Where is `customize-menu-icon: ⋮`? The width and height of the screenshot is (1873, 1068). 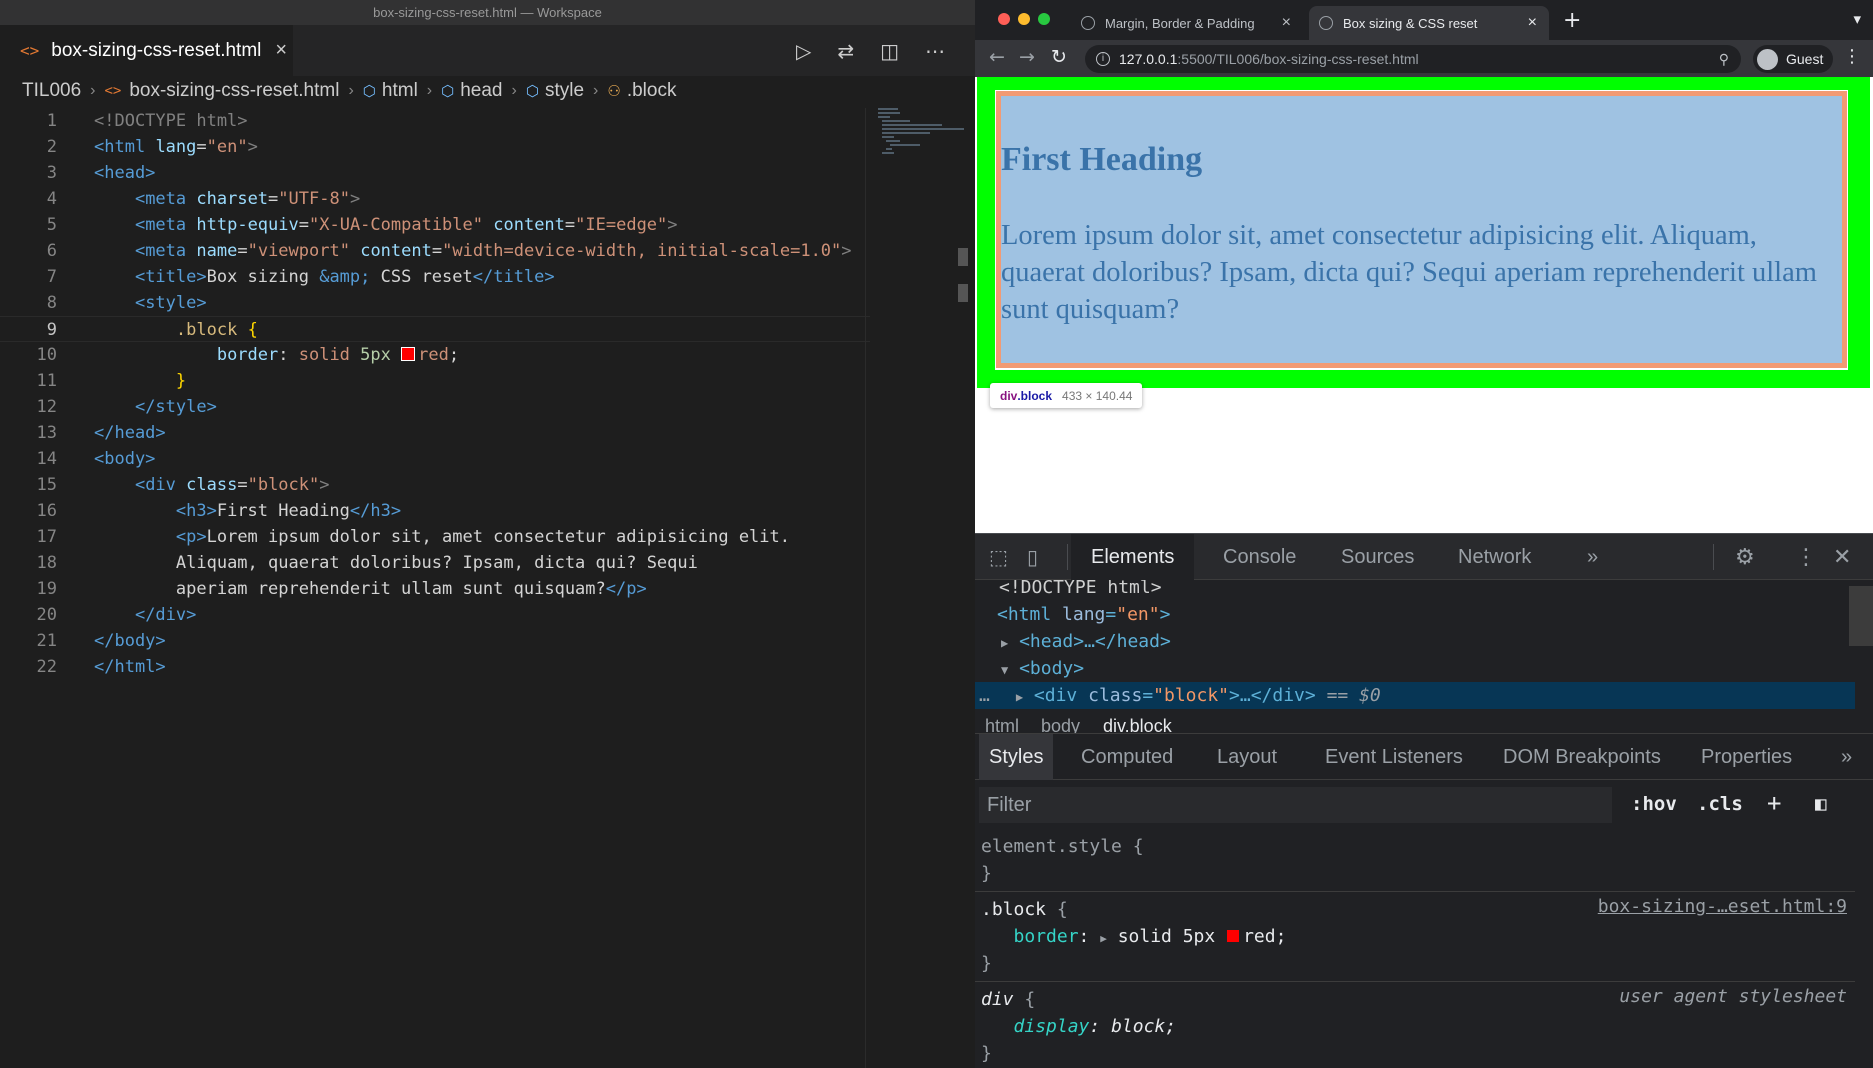
customize-menu-icon: ⋮ is located at coordinates (1806, 557).